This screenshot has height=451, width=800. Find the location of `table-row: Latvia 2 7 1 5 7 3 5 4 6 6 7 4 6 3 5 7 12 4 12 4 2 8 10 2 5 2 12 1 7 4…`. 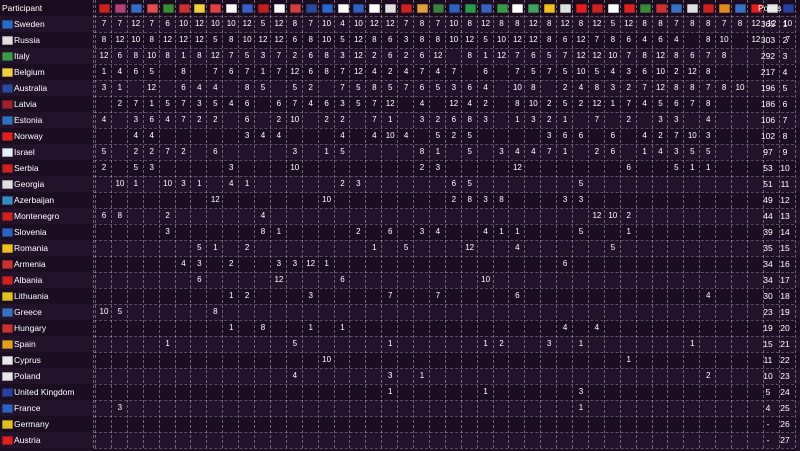

table-row: Latvia 2 7 1 5 7 3 5 4 6 6 7 4 6 3 5 7 12 4 12 4 2 8 10 2 5 2 12 1 7 4… is located at coordinates (400, 104).